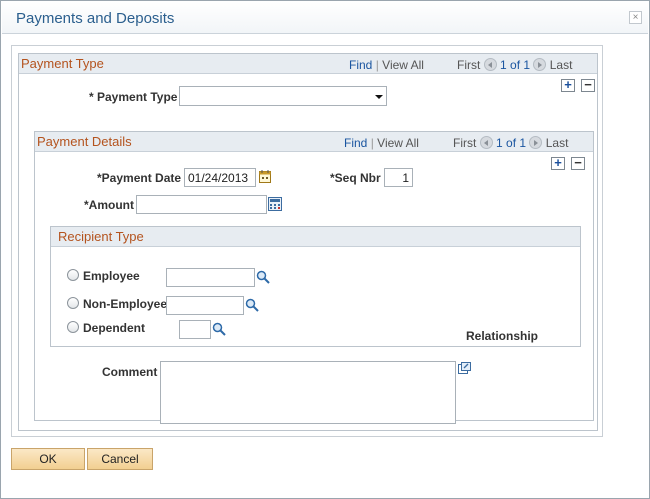 The height and width of the screenshot is (499, 650). I want to click on seq-nbr-label: *Seq Nbr, so click(355, 178).